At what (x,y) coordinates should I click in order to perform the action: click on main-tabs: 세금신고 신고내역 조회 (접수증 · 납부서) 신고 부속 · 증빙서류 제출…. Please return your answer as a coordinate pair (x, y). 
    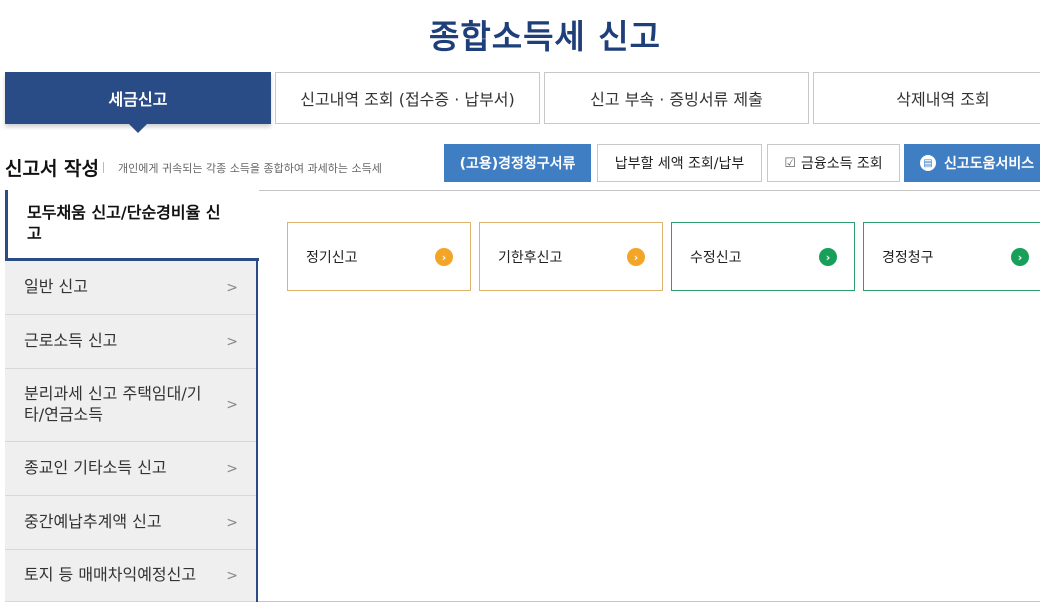
    Looking at the image, I should click on (522, 102).